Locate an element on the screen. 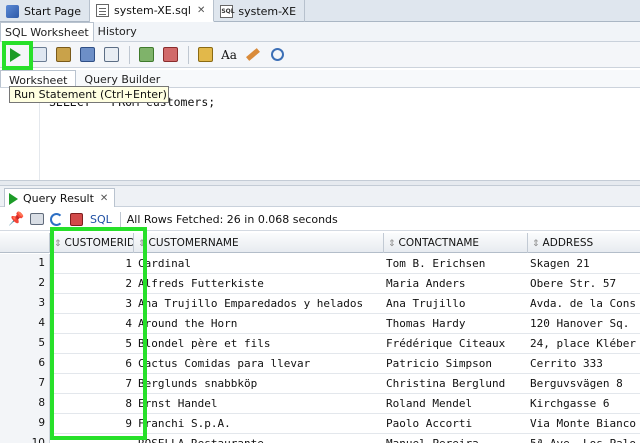 This screenshot has width=640, height=443. customername-cell: Blondel père et fils is located at coordinates (259, 344).